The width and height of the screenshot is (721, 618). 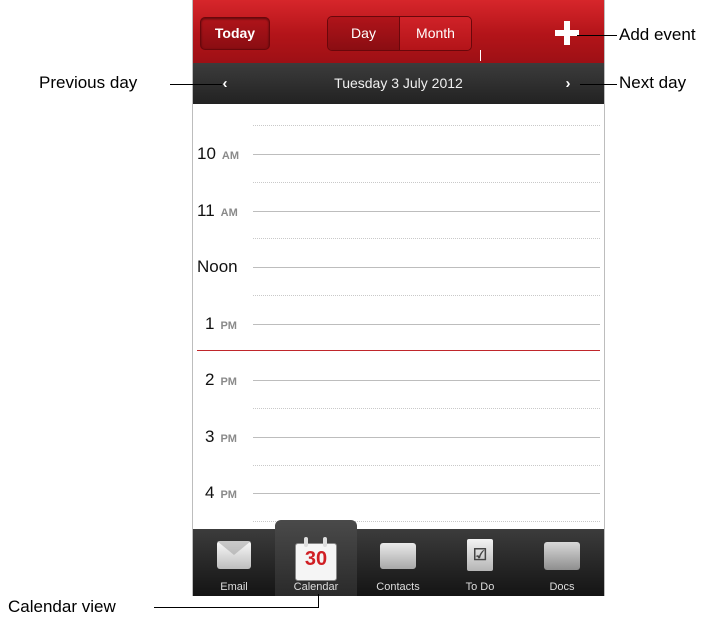 I want to click on hour-label: 10 AM, so click(x=218, y=153).